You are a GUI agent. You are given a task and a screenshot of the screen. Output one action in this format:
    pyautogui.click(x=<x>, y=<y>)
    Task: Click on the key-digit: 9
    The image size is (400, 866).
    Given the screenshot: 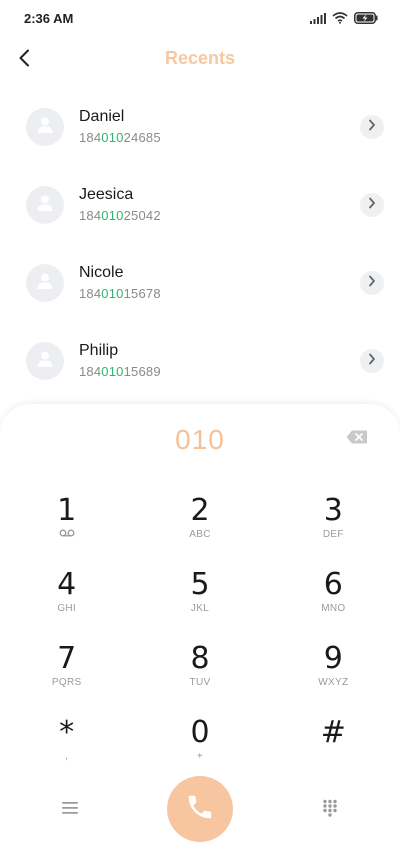 What is the action you would take?
    pyautogui.click(x=333, y=658)
    